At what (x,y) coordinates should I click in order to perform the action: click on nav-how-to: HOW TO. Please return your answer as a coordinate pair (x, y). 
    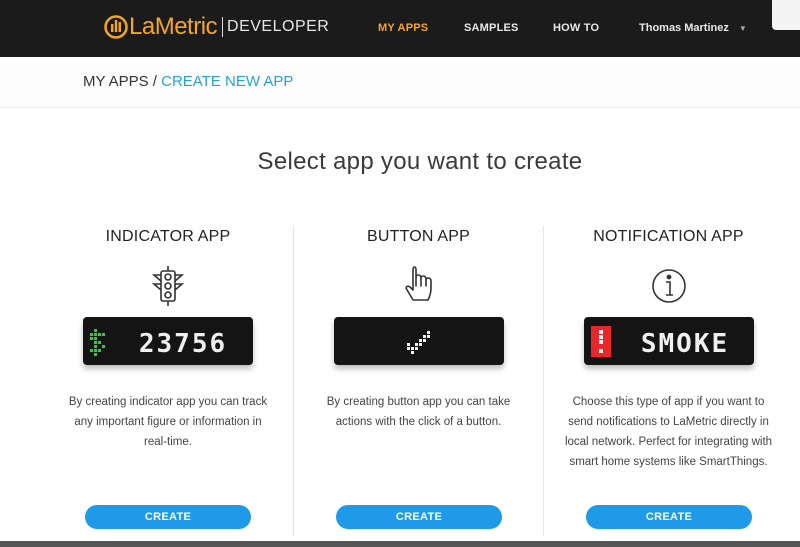
    Looking at the image, I should click on (576, 28).